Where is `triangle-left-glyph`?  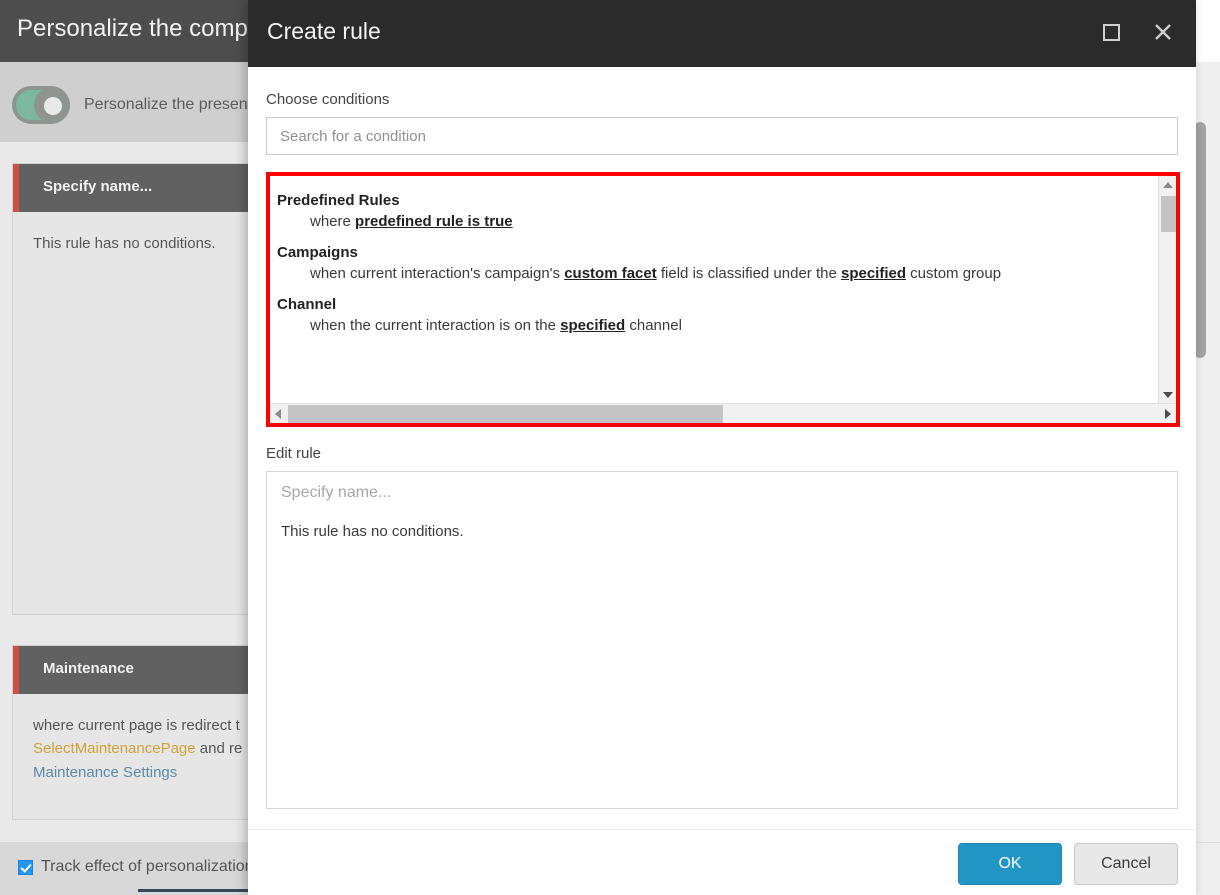 triangle-left-glyph is located at coordinates (278, 413).